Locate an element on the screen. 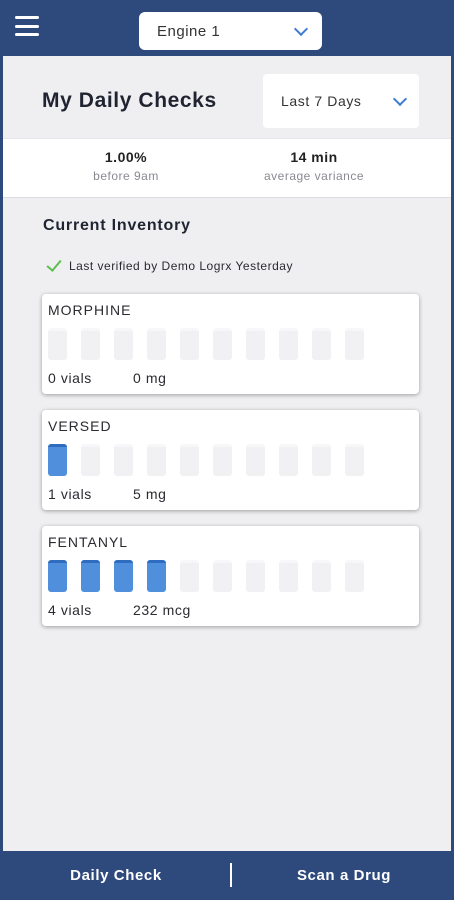 This screenshot has height=900, width=454. drug-summary: 0 vials 0 mg is located at coordinates (107, 378).